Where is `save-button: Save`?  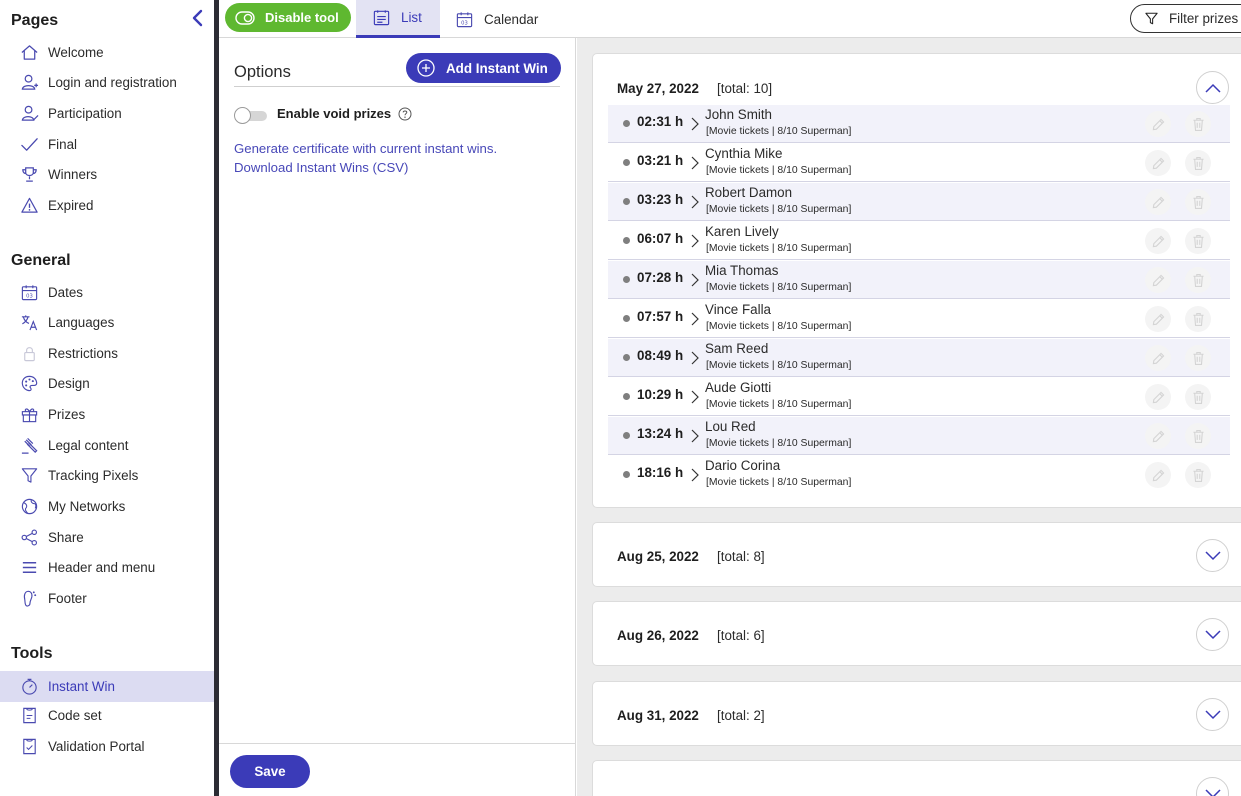
save-button: Save is located at coordinates (270, 771).